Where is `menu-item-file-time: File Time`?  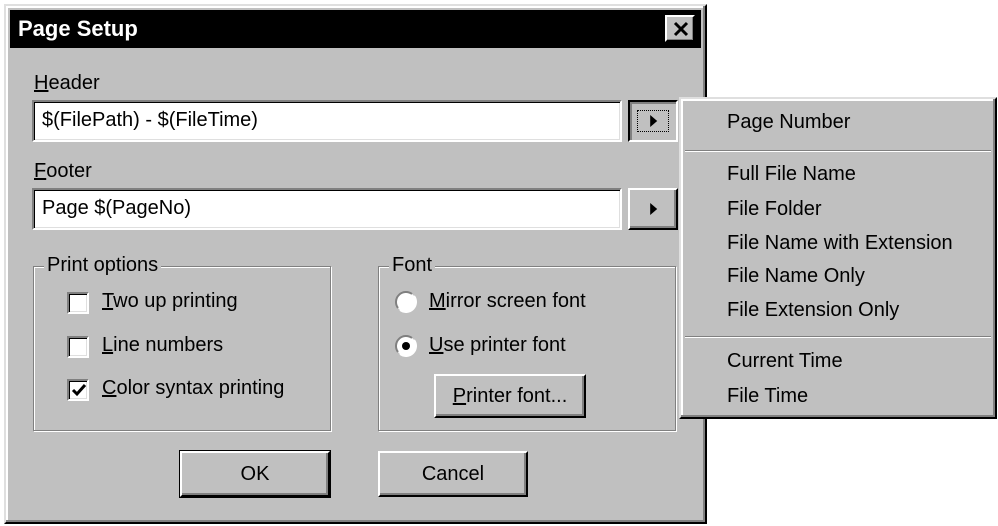
menu-item-file-time: File Time is located at coordinates (767, 396).